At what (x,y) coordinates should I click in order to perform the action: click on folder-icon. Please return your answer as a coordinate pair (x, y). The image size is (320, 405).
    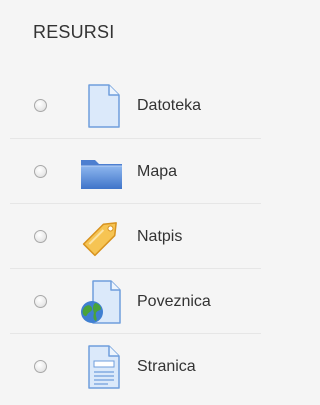
    Looking at the image, I should click on (102, 172).